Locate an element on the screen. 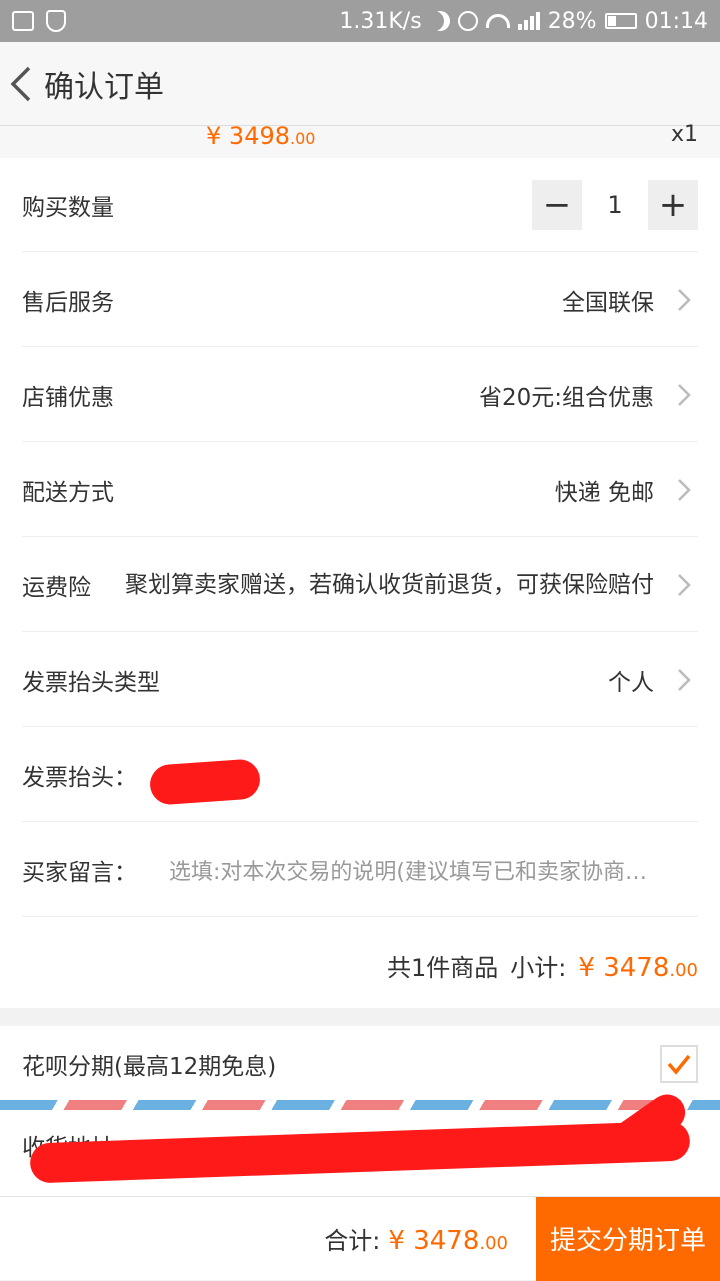 Image resolution: width=720 pixels, height=1281 pixels. submit-order-button: 提交分期订单 is located at coordinates (628, 1238).